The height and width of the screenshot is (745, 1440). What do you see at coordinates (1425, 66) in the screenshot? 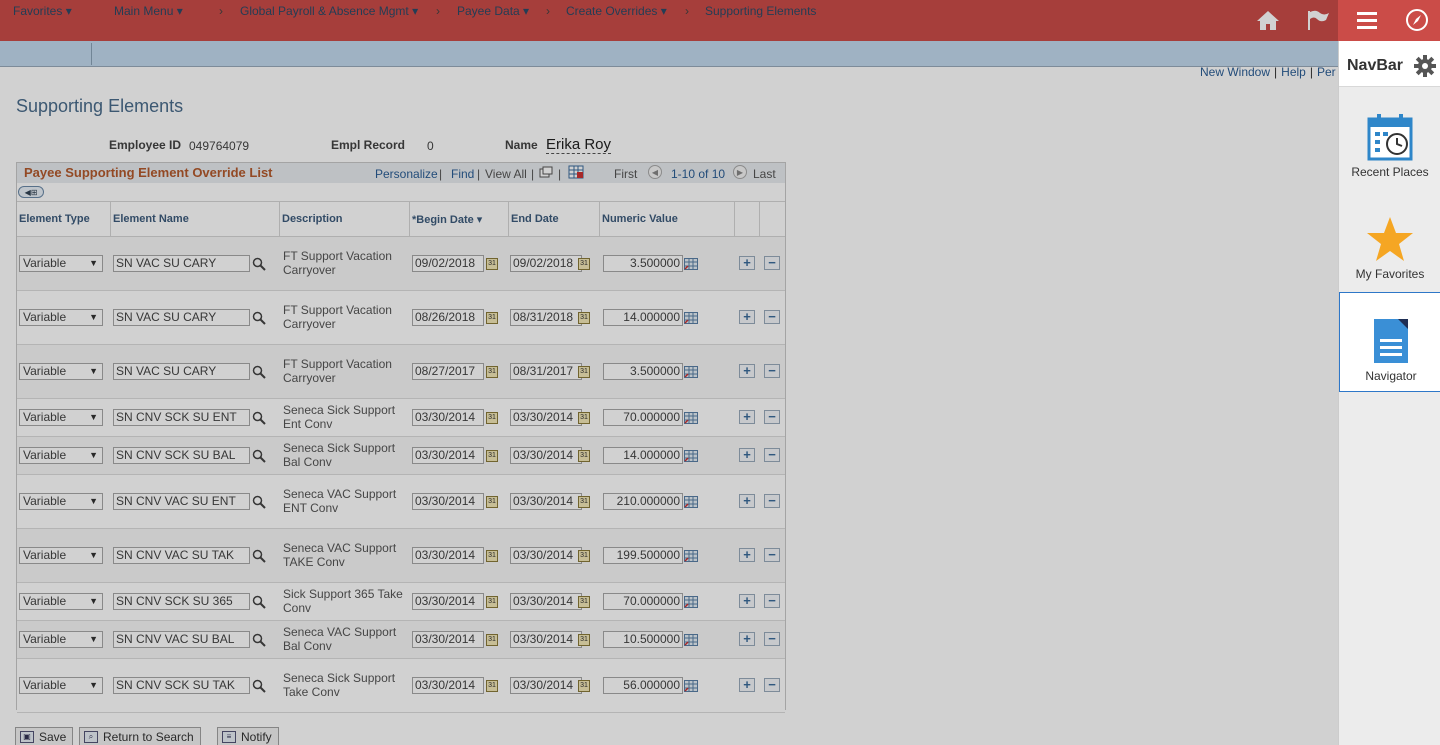
I see `gear-icon` at bounding box center [1425, 66].